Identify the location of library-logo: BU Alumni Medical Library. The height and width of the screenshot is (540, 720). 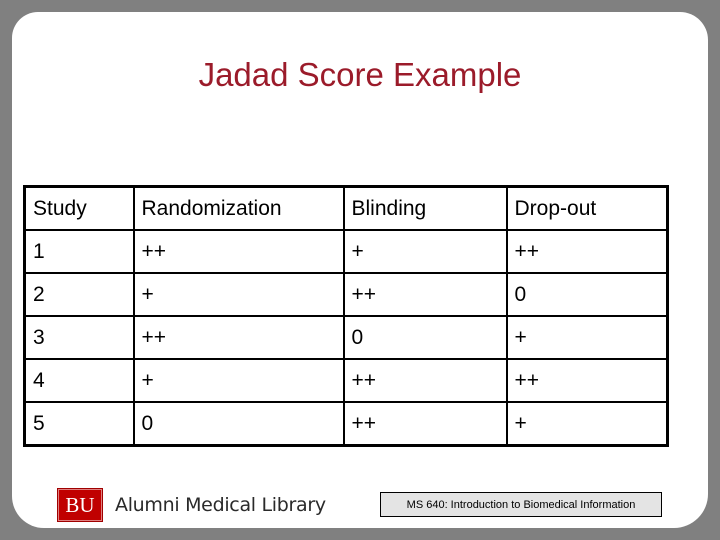
(191, 505).